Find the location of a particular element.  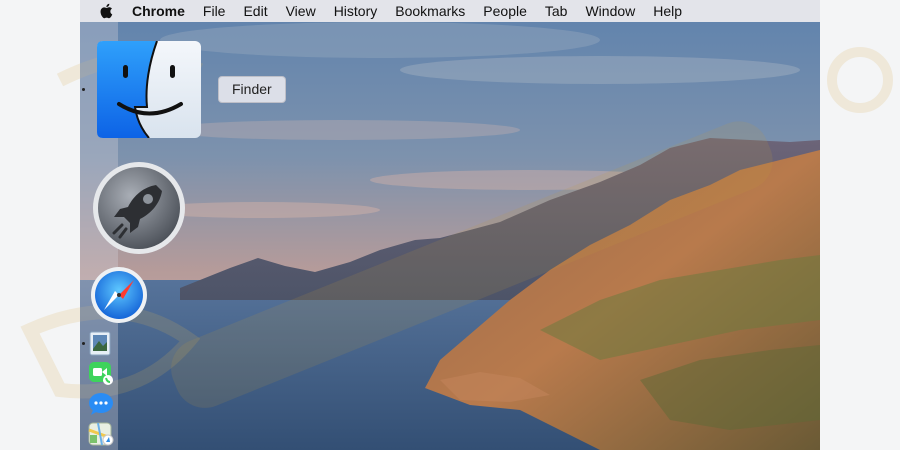

menu-tab: Tab is located at coordinates (556, 11).